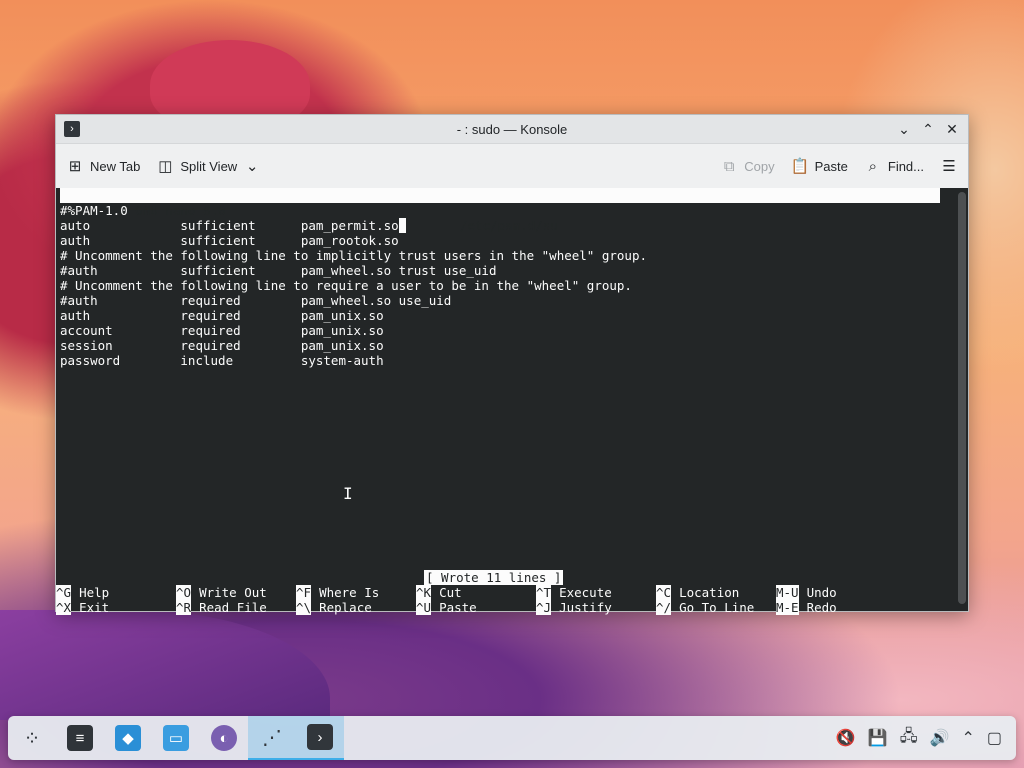 This screenshot has width=1024, height=768. What do you see at coordinates (224, 738) in the screenshot?
I see `vlc-icon: ◐` at bounding box center [224, 738].